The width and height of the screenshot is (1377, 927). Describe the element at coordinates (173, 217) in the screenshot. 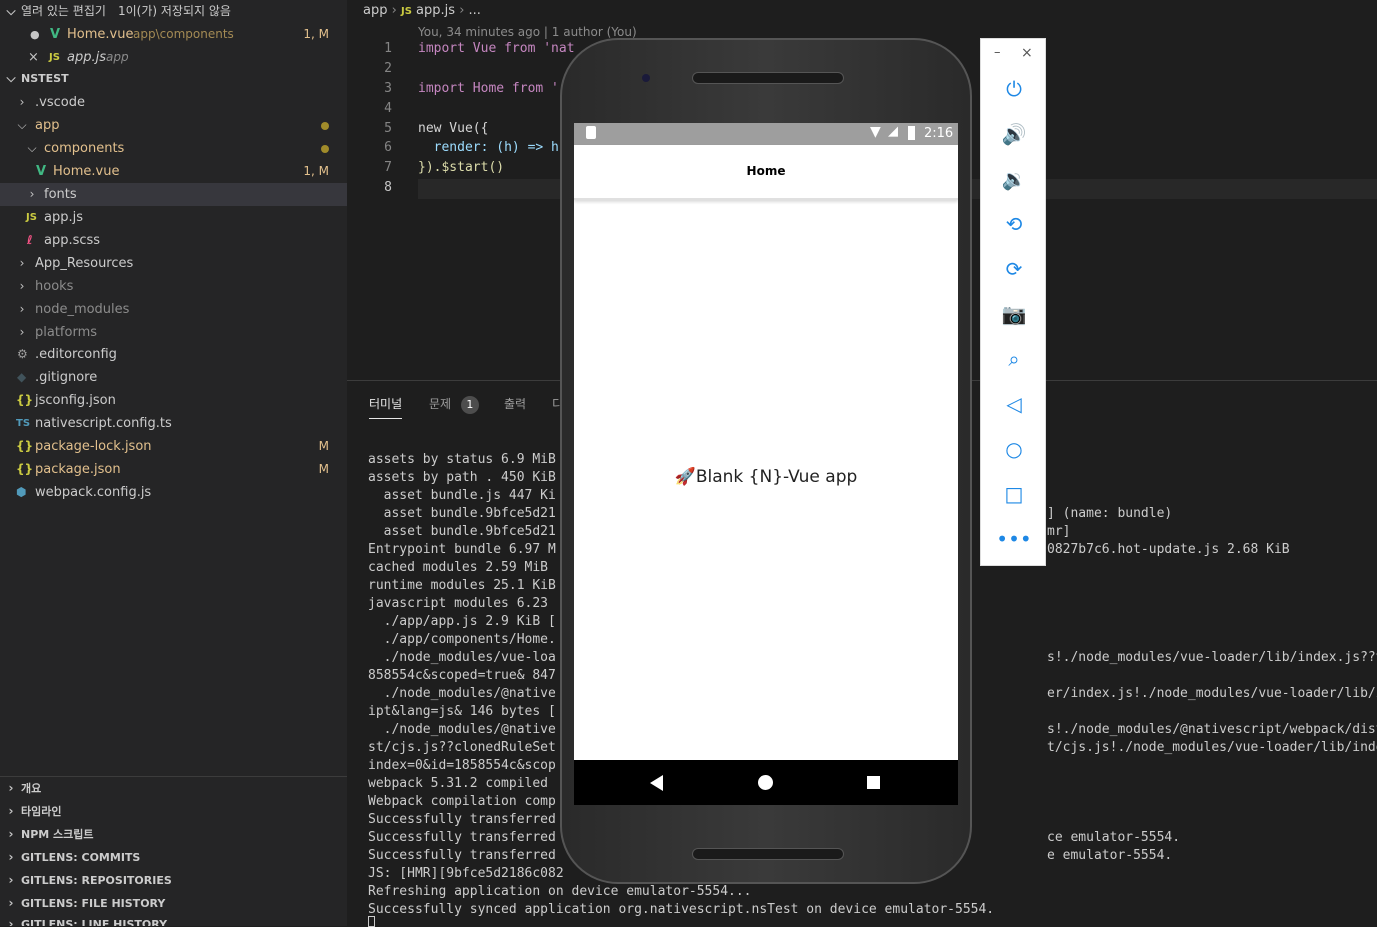

I see `tree-item-appjs: JS app.js` at that location.